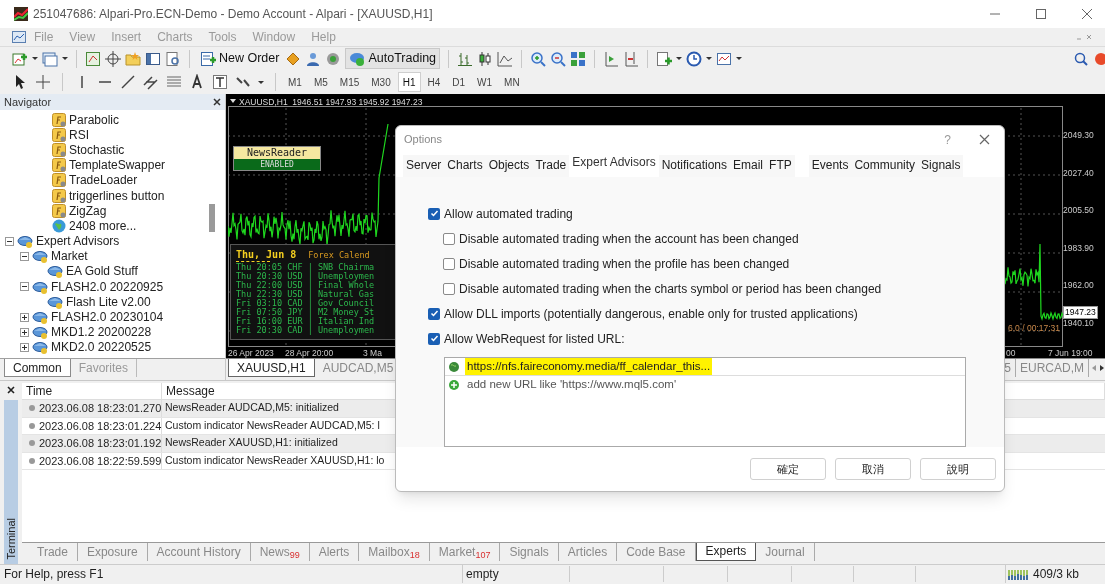  Describe the element at coordinates (349, 82) in the screenshot. I see `timeframe-button: M15` at that location.